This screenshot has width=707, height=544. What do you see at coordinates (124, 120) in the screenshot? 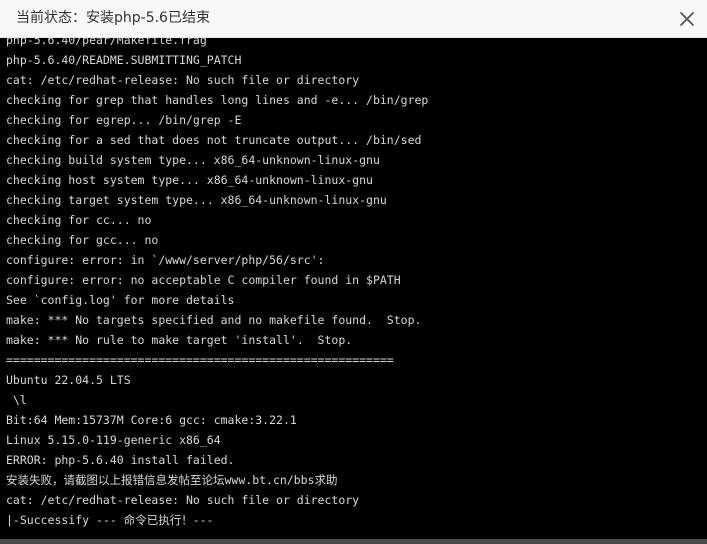
I see `terminal-line: checking for egrep... /bin/grep -E` at bounding box center [124, 120].